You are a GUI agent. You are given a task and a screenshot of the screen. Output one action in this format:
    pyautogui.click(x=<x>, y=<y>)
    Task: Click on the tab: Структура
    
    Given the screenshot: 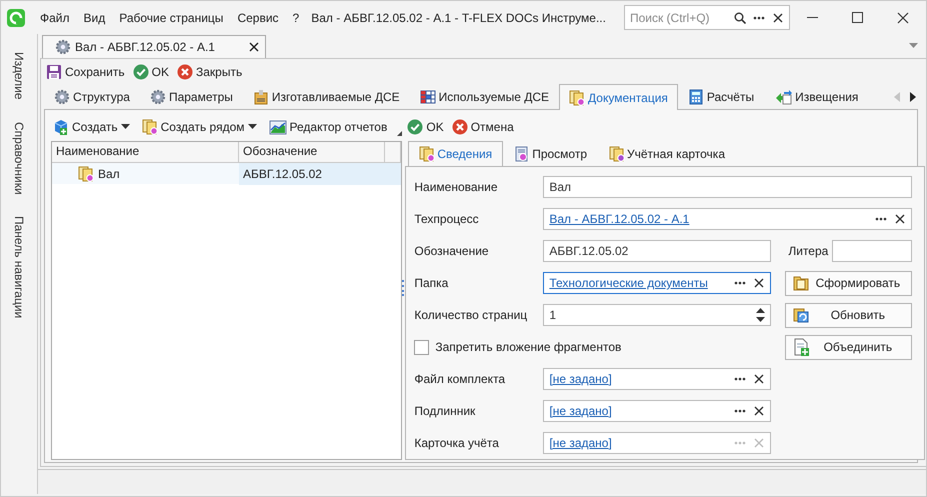 What is the action you would take?
    pyautogui.click(x=92, y=96)
    